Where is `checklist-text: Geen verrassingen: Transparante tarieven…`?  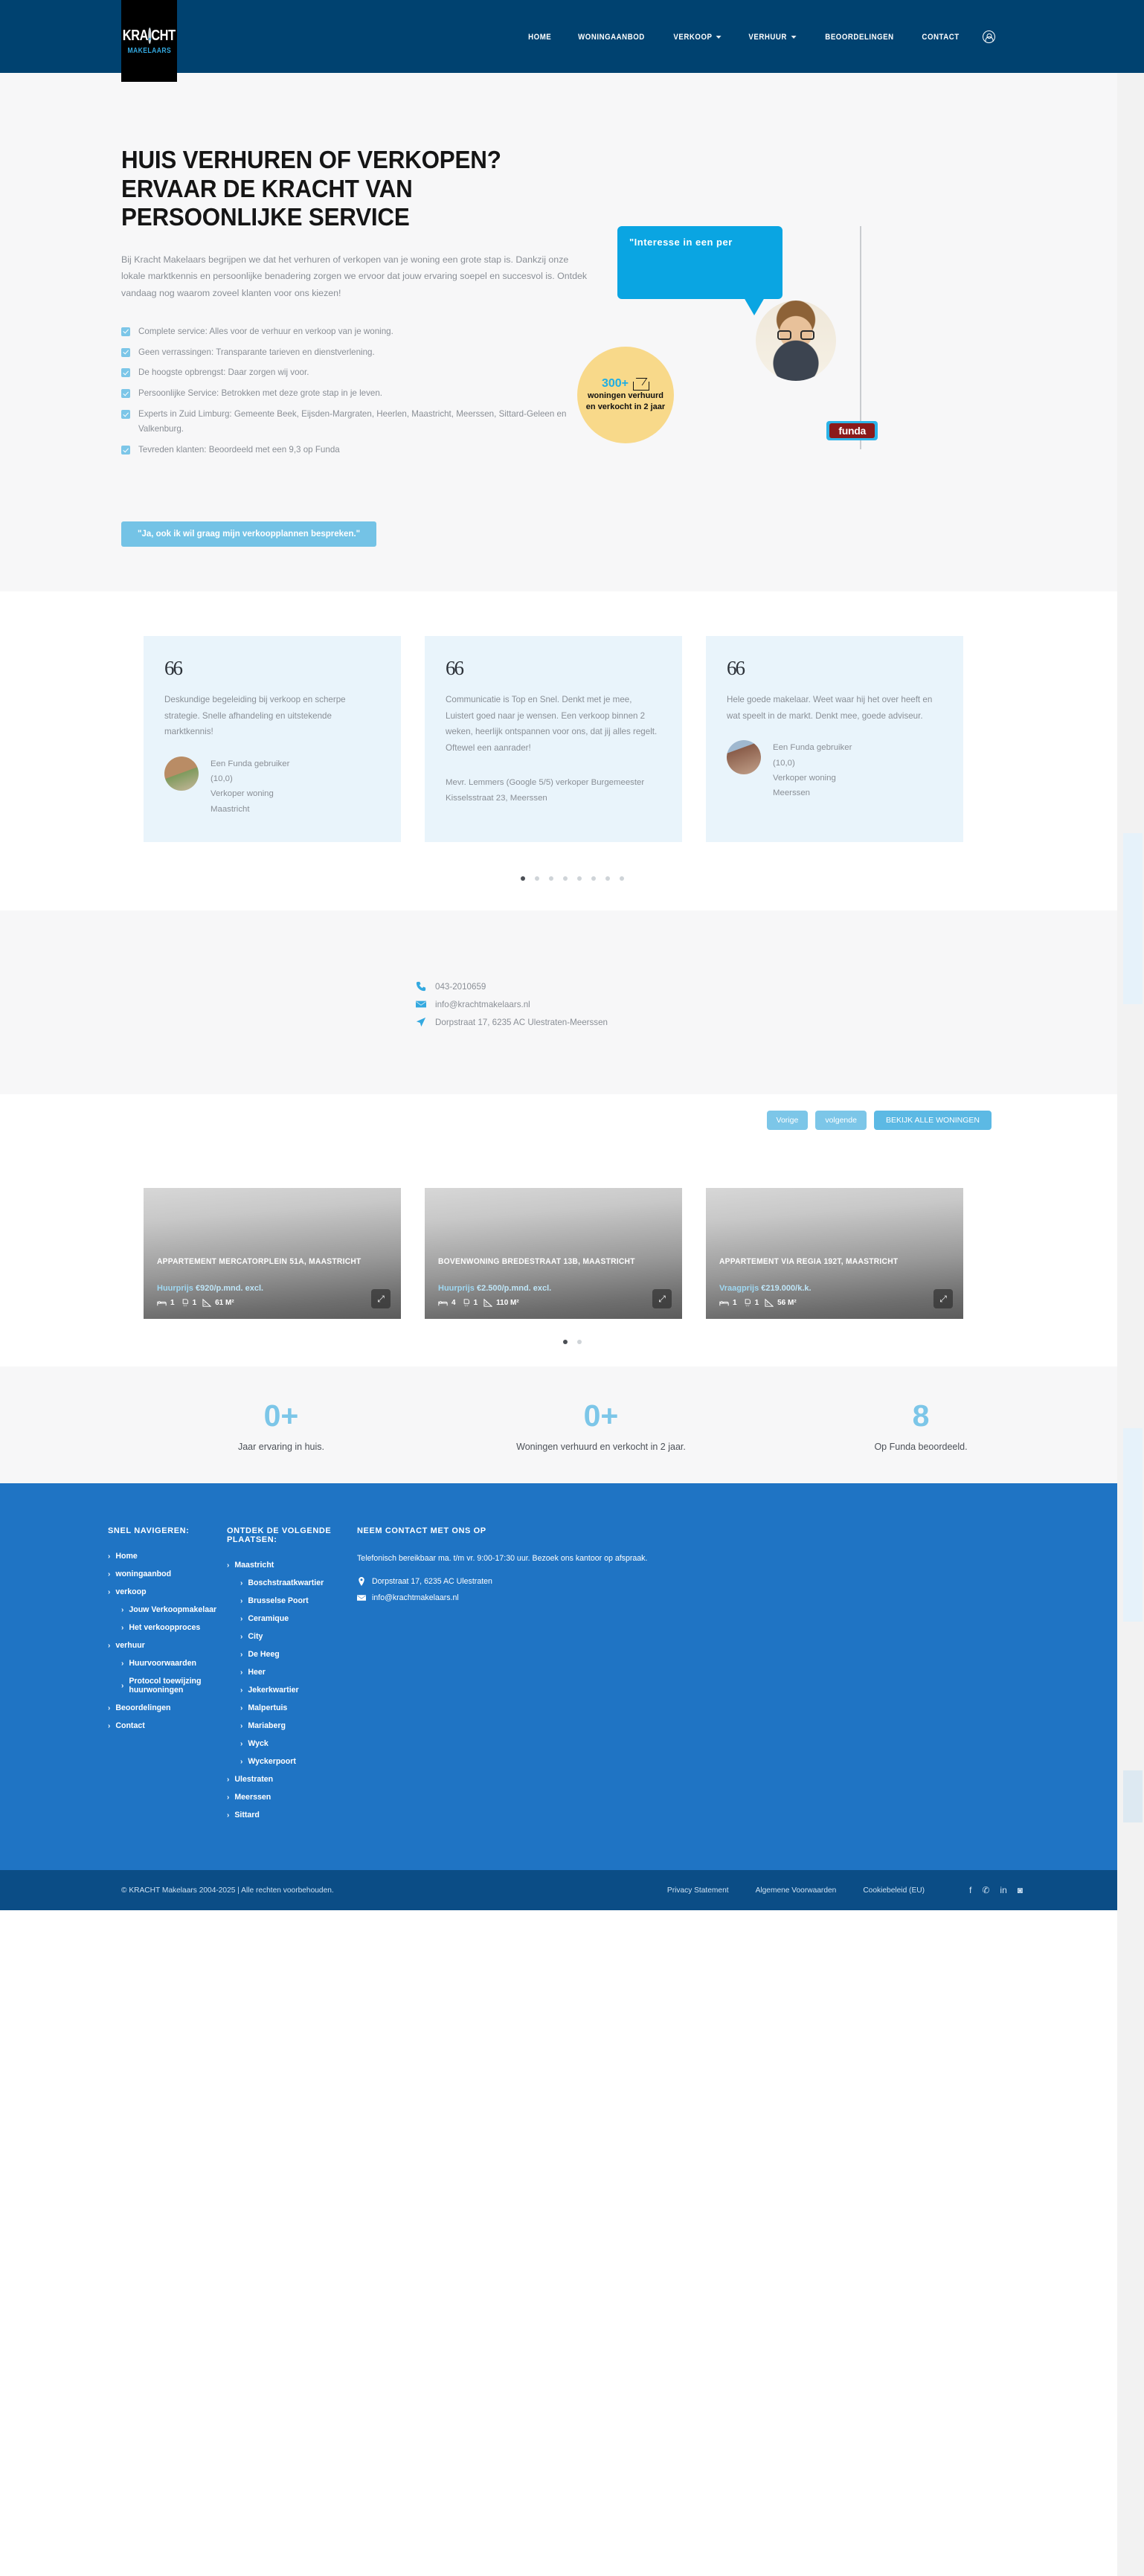 checklist-text: Geen verrassingen: Transparante tarieven… is located at coordinates (256, 352).